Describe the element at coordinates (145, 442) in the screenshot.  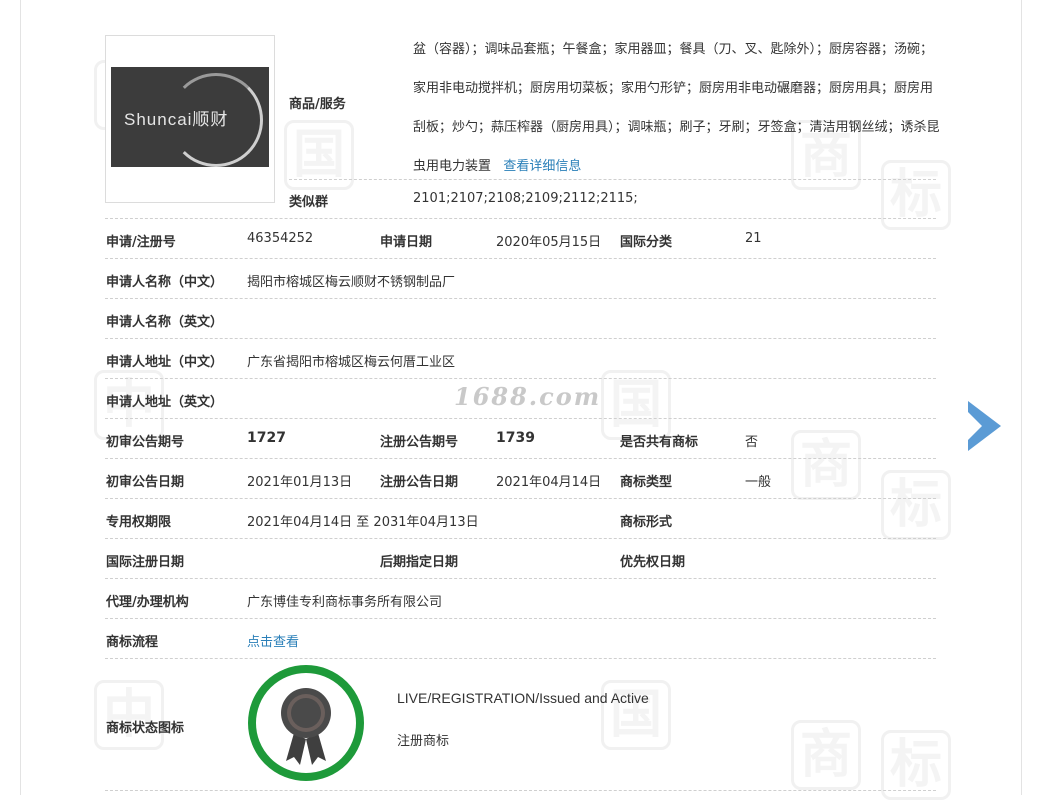
I see `prelim-no-label: 初审公告期号` at that location.